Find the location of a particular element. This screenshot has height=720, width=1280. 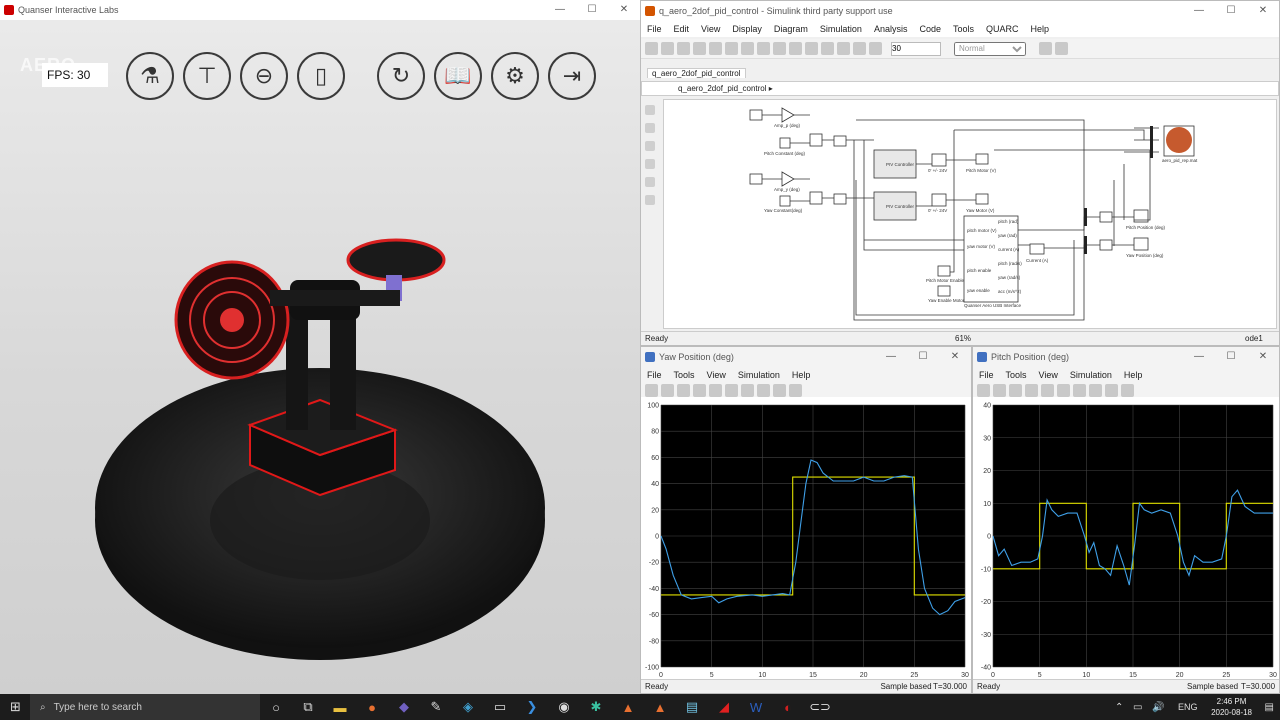

pitch-plot-area: 0 5 10 15 20 25 30 40 30 20 10 0 -10 -20 -30 -40 is located at coordinates (1126, 538).